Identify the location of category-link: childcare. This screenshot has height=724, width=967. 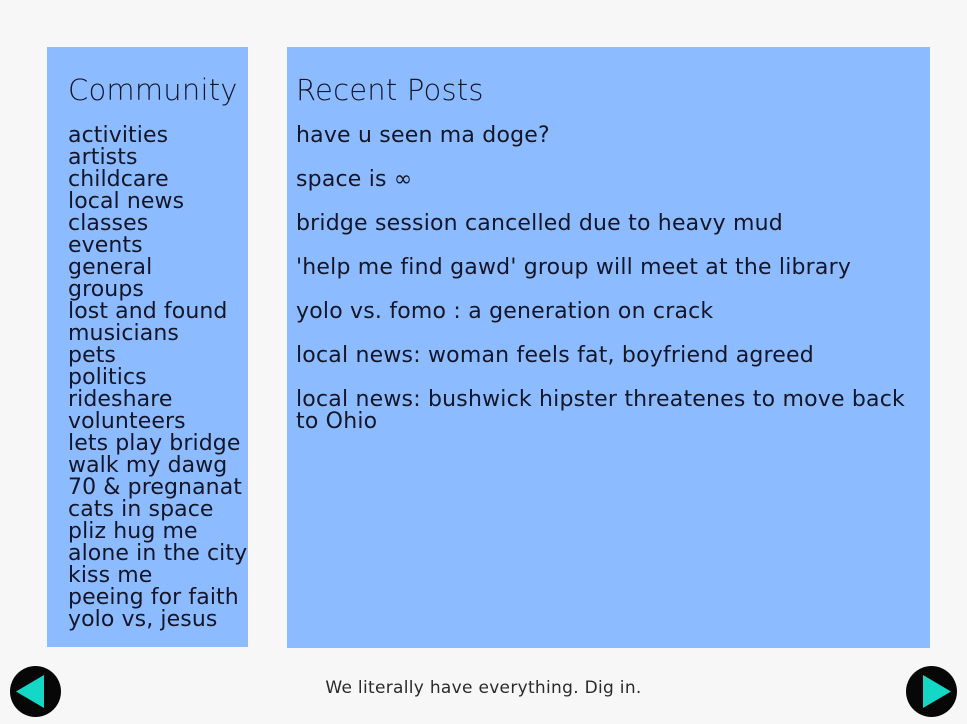
(158, 180).